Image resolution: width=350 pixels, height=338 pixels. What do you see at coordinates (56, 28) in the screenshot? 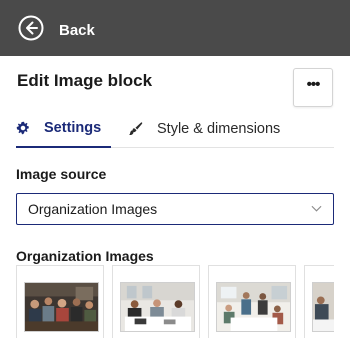
I see `back-button: Back` at bounding box center [56, 28].